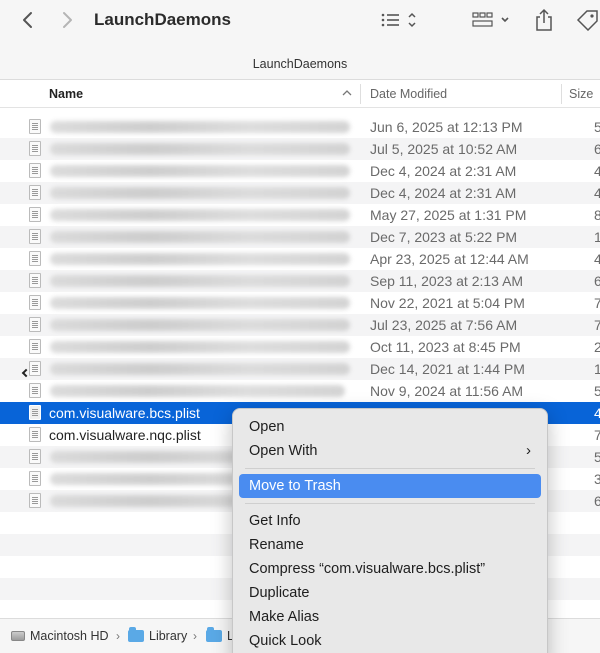  I want to click on file-size: 5, so click(597, 391).